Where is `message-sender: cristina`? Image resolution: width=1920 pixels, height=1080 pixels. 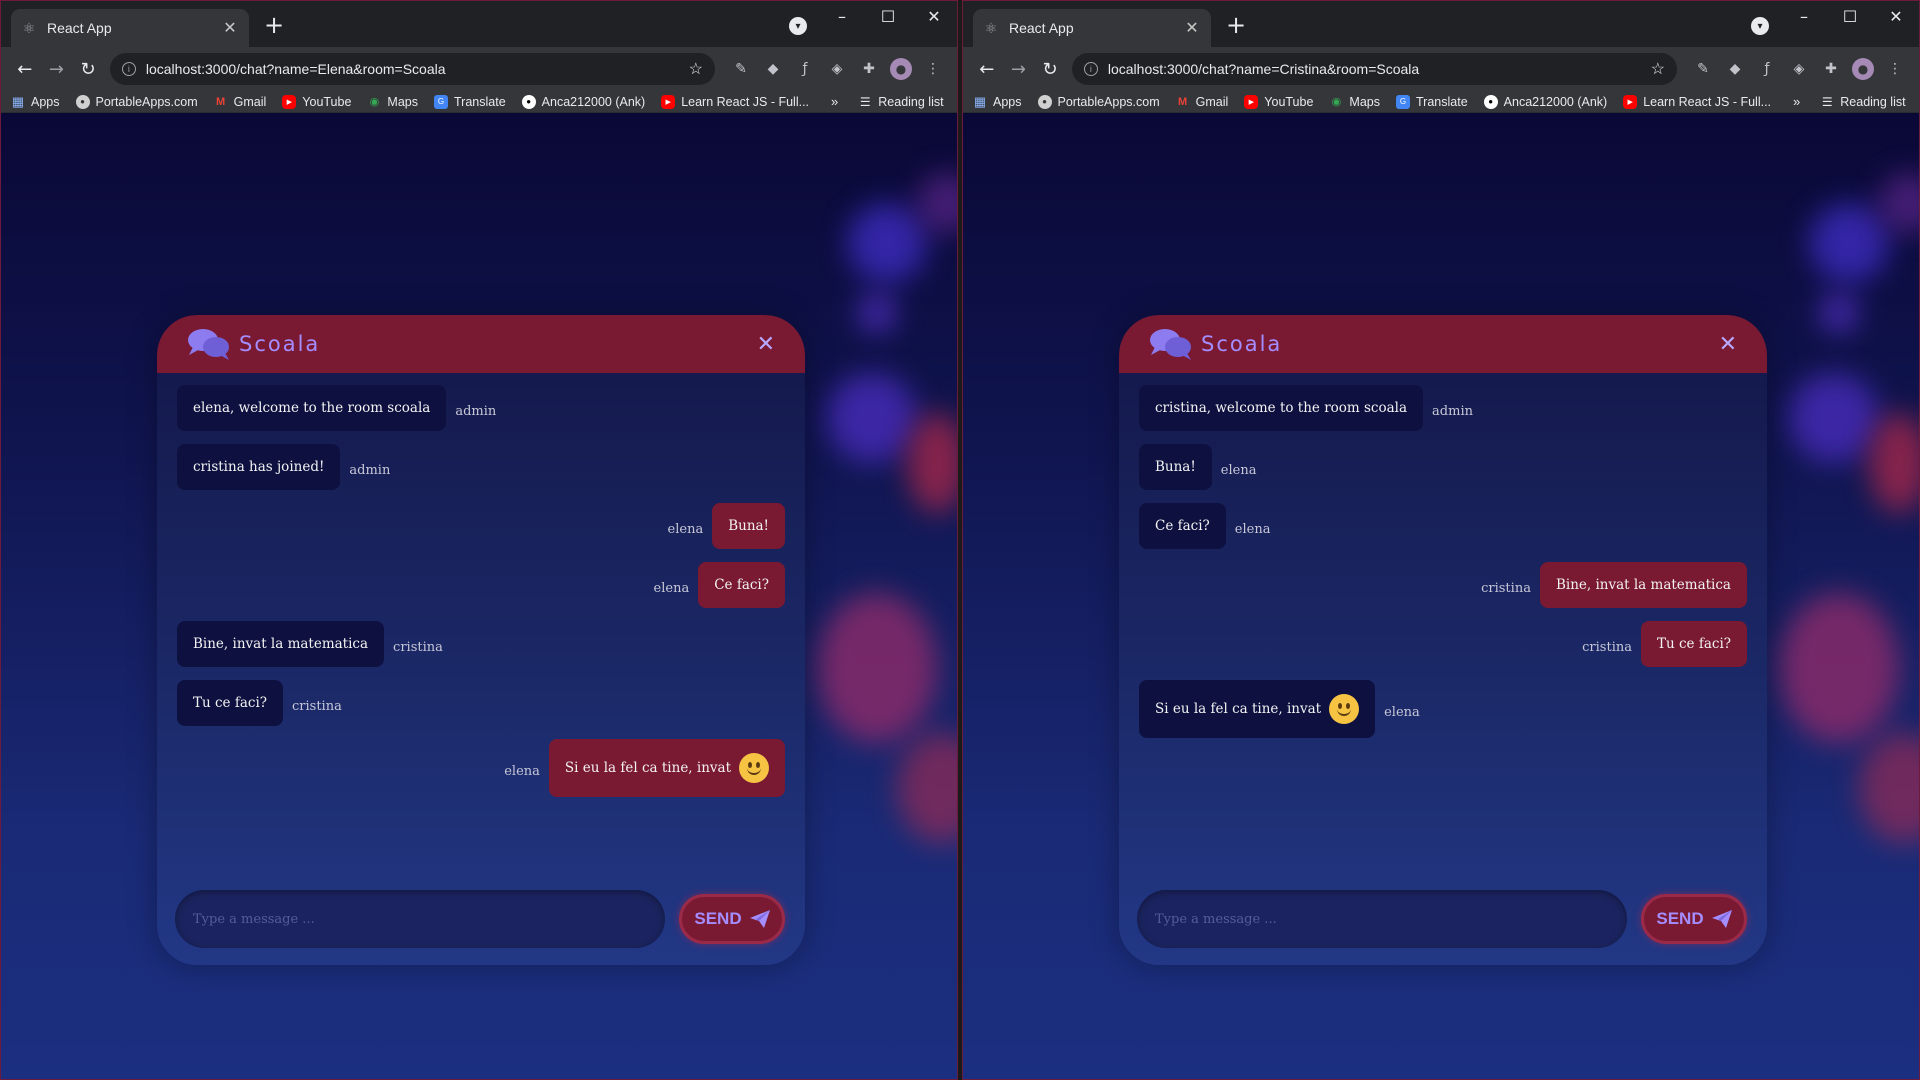
message-sender: cristina is located at coordinates (317, 706).